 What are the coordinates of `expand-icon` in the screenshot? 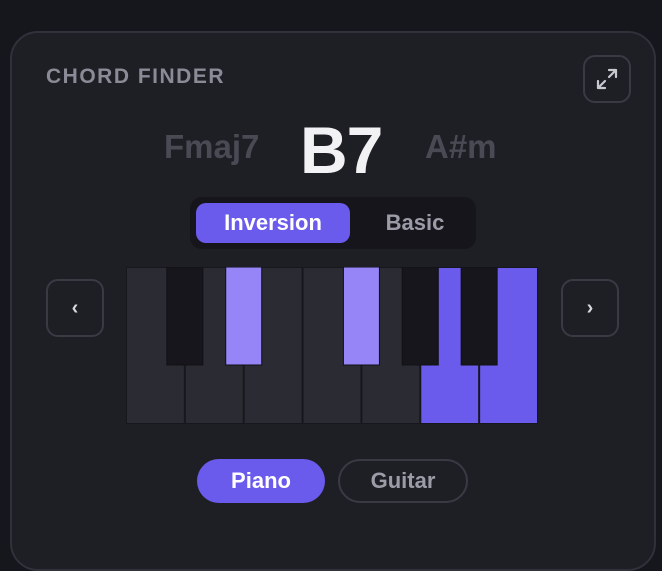 It's located at (607, 79).